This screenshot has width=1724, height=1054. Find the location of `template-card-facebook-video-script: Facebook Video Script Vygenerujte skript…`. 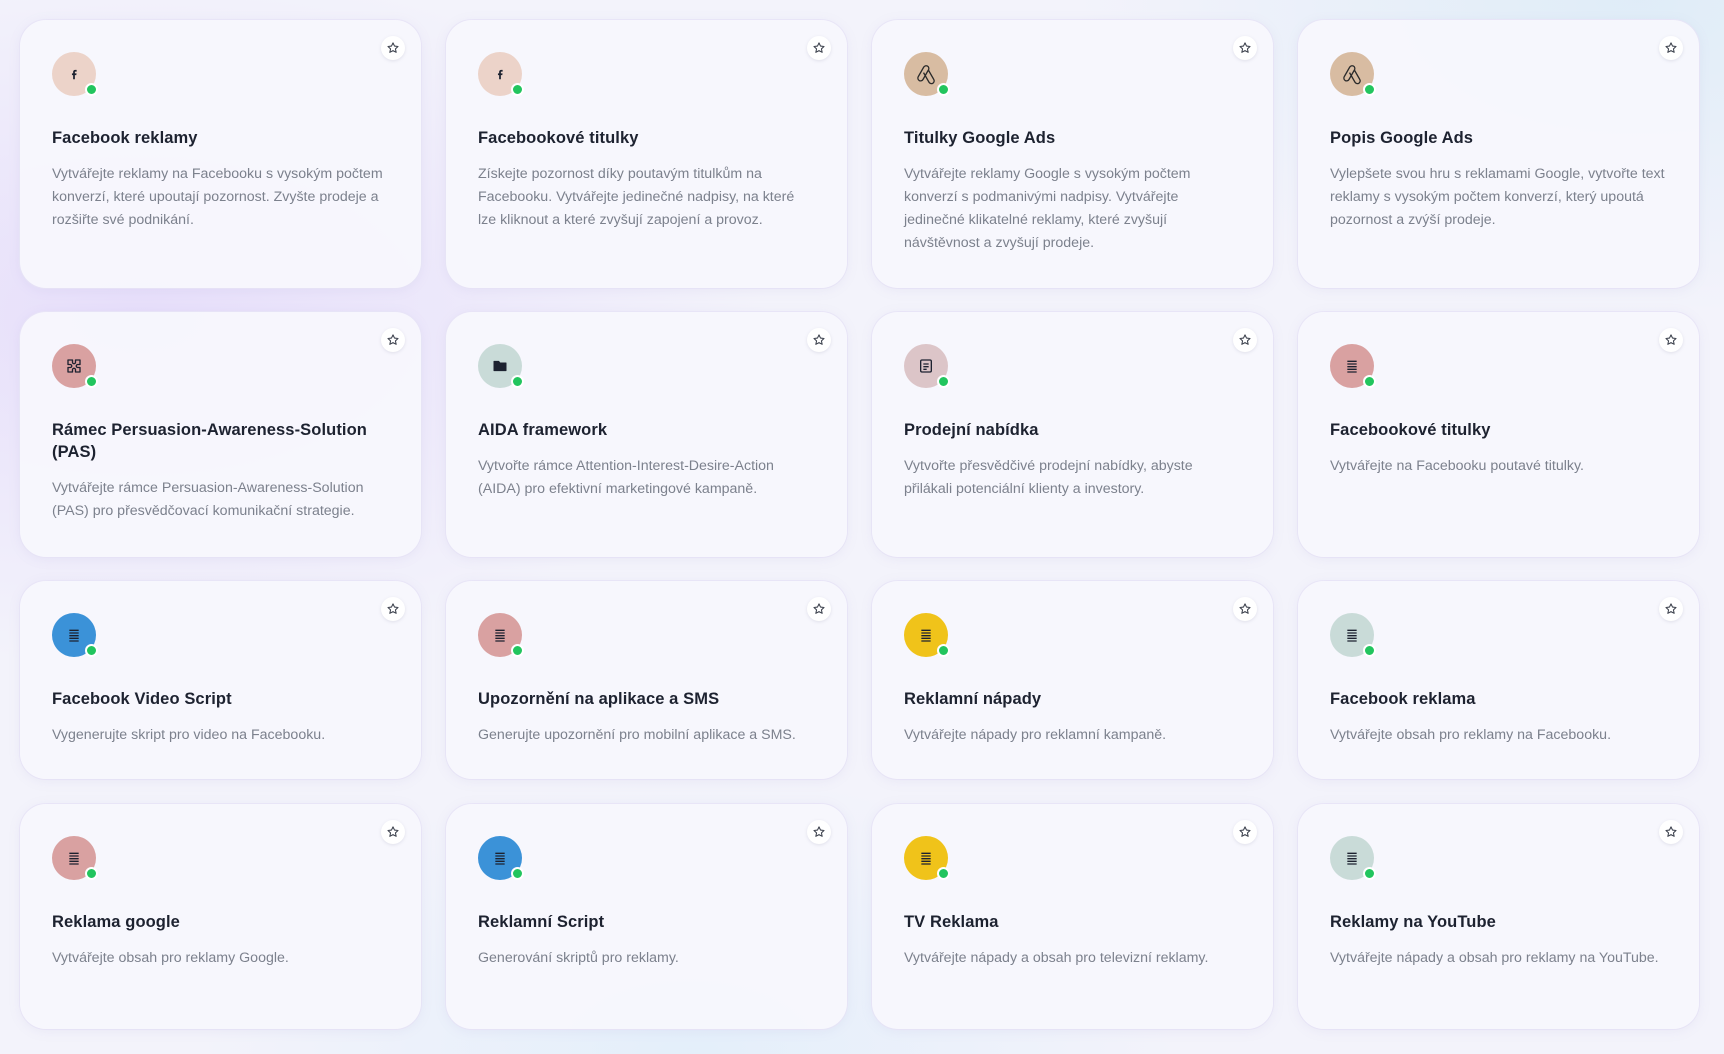

template-card-facebook-video-script: Facebook Video Script Vygenerujte skript… is located at coordinates (220, 680).